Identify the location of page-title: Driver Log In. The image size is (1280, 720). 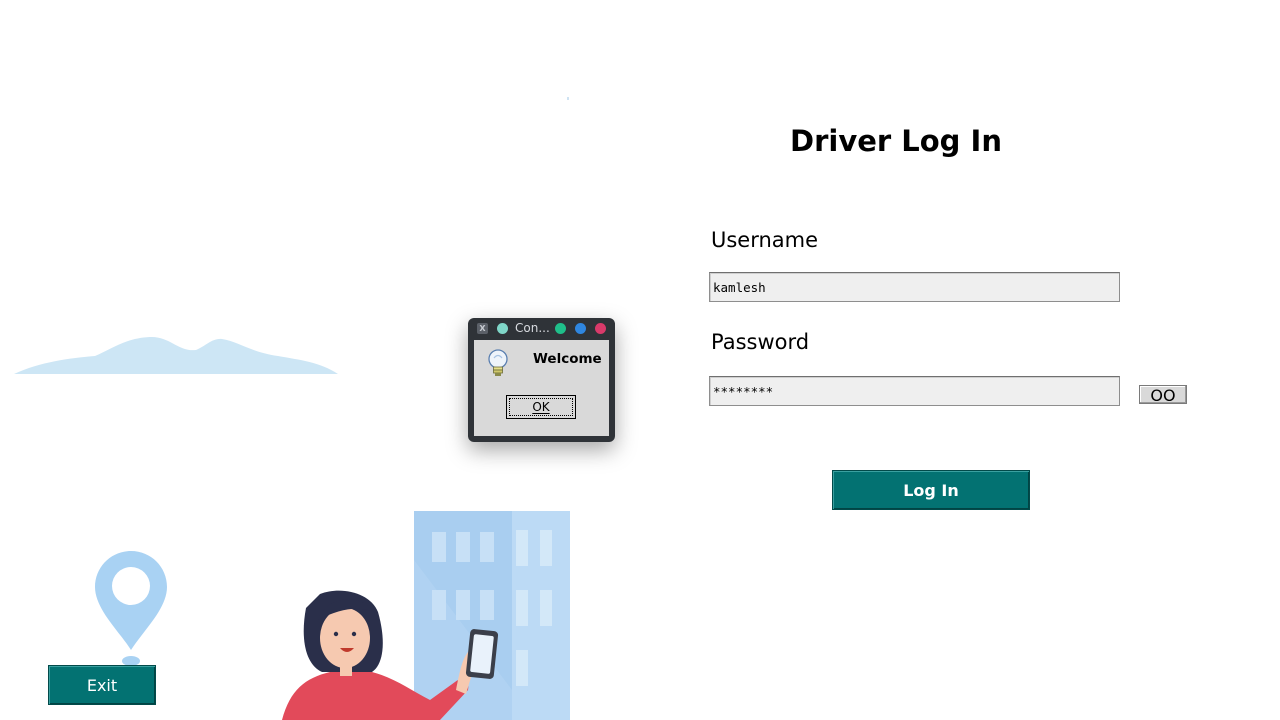
(896, 141).